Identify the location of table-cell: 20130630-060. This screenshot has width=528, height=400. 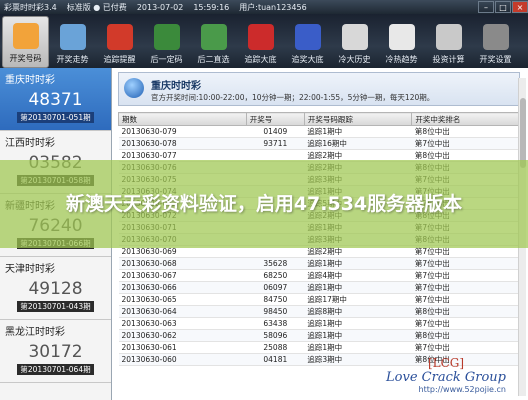
(182, 359).